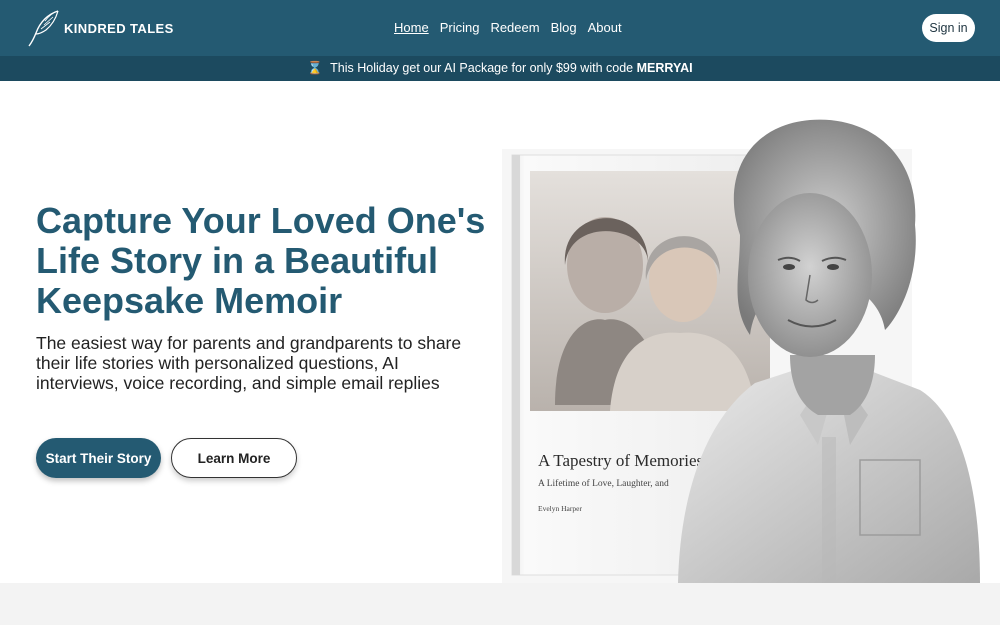 Image resolution: width=1000 pixels, height=625 pixels. Describe the element at coordinates (43, 28) in the screenshot. I see `feather-icon` at that location.